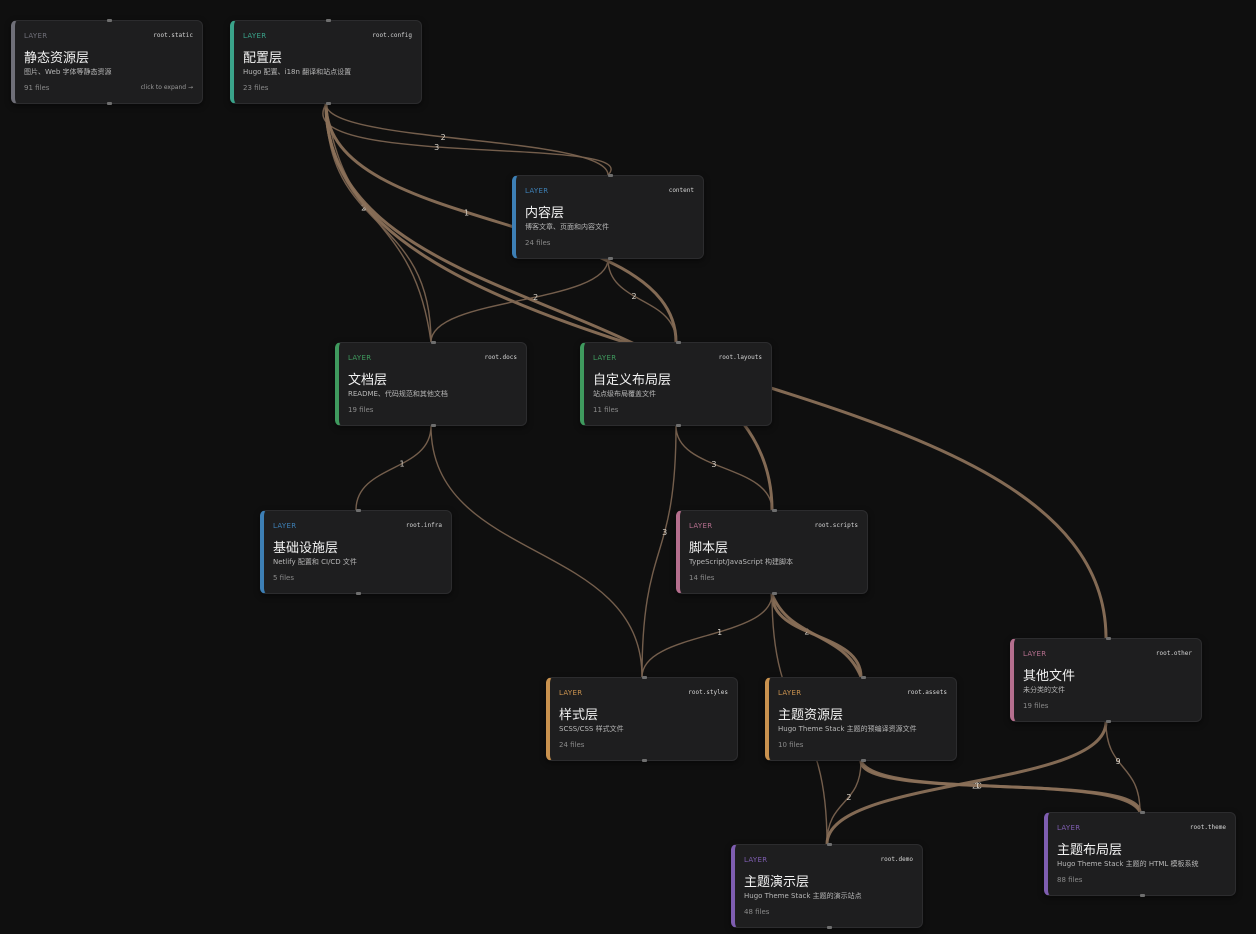 This screenshot has height=934, width=1256. Describe the element at coordinates (393, 468) in the screenshot. I see `edge-docs-to-infra` at that location.